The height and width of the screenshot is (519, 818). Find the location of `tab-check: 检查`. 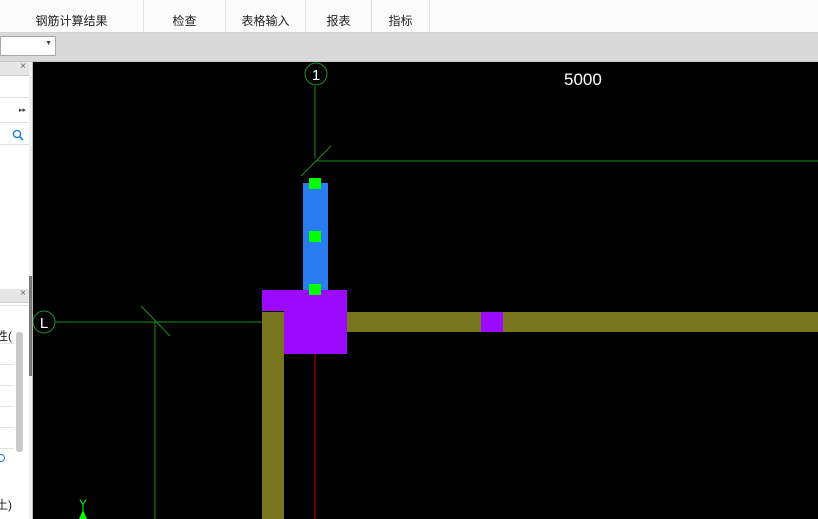

tab-check: 检查 is located at coordinates (185, 16).